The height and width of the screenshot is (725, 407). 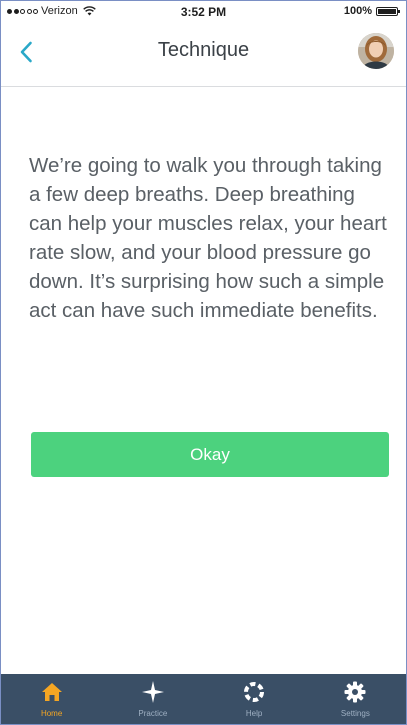 I want to click on home-icon, so click(x=52, y=692).